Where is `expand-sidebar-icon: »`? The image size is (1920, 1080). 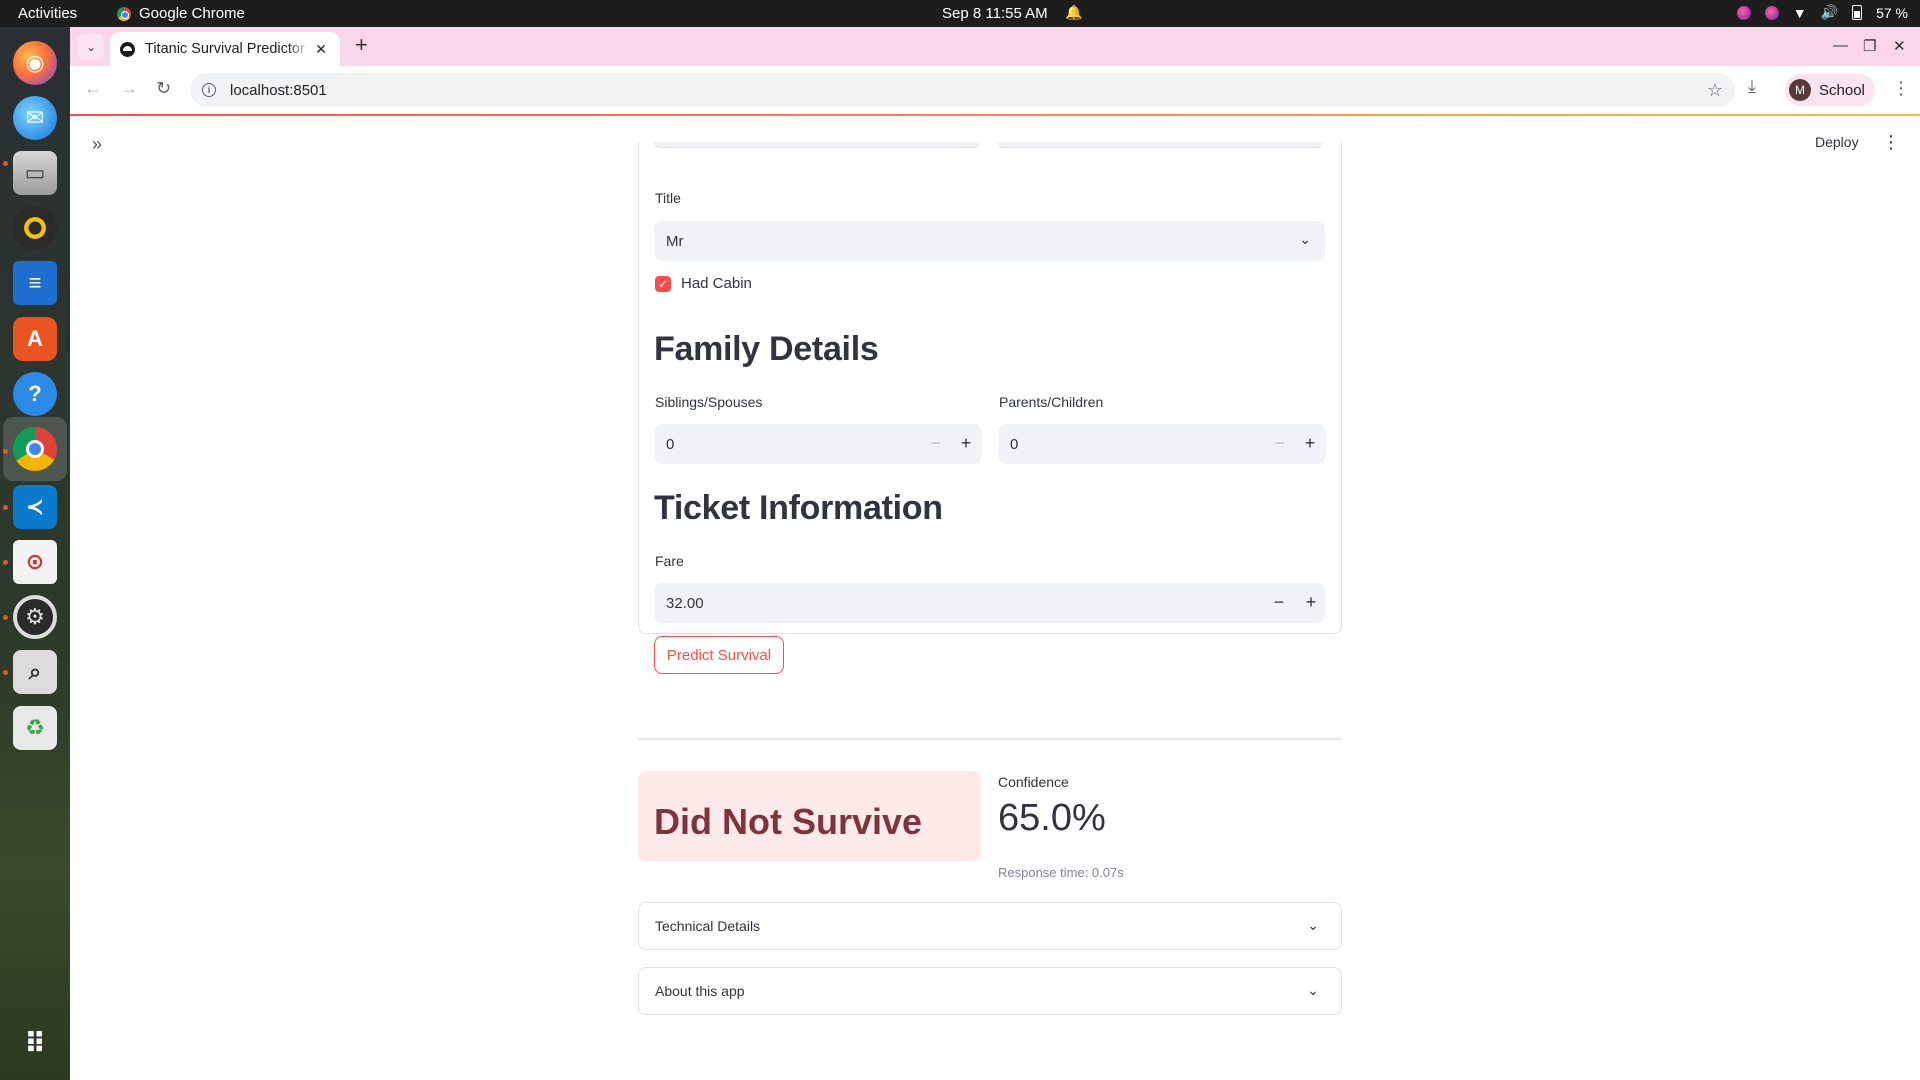 expand-sidebar-icon: » is located at coordinates (97, 144).